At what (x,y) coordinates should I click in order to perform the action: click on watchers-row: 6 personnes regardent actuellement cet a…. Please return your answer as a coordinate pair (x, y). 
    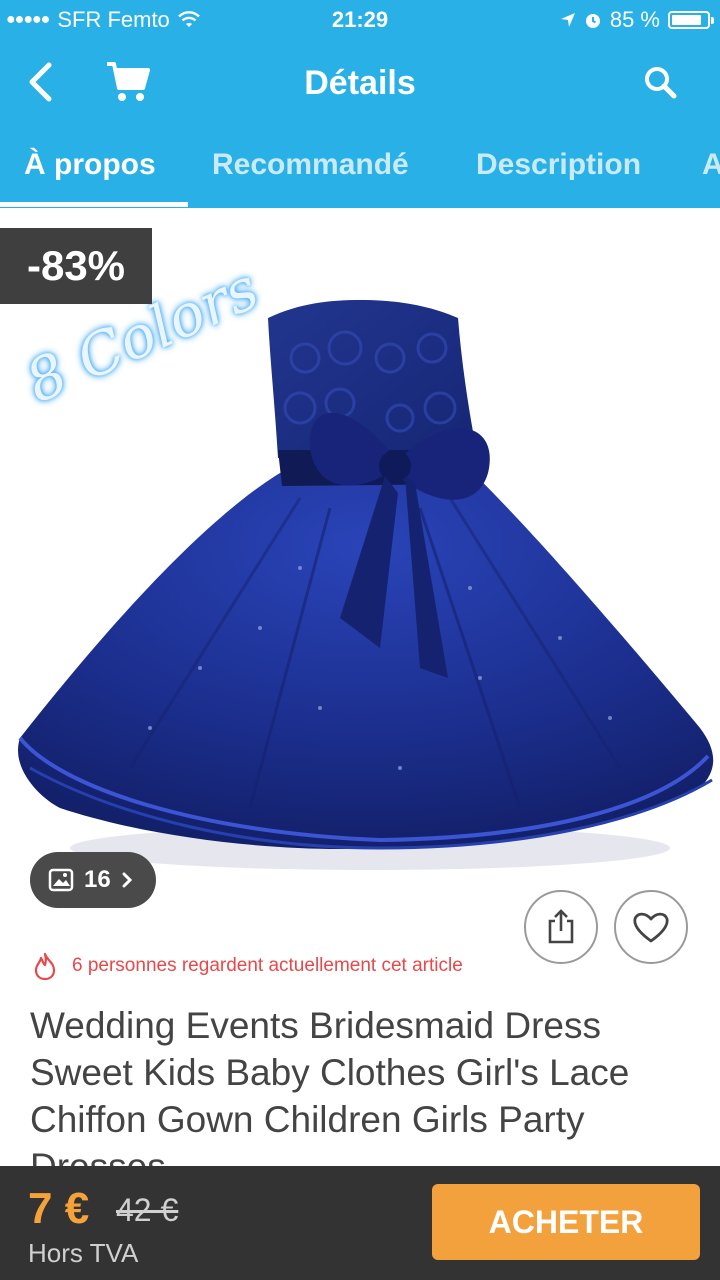
    Looking at the image, I should click on (247, 966).